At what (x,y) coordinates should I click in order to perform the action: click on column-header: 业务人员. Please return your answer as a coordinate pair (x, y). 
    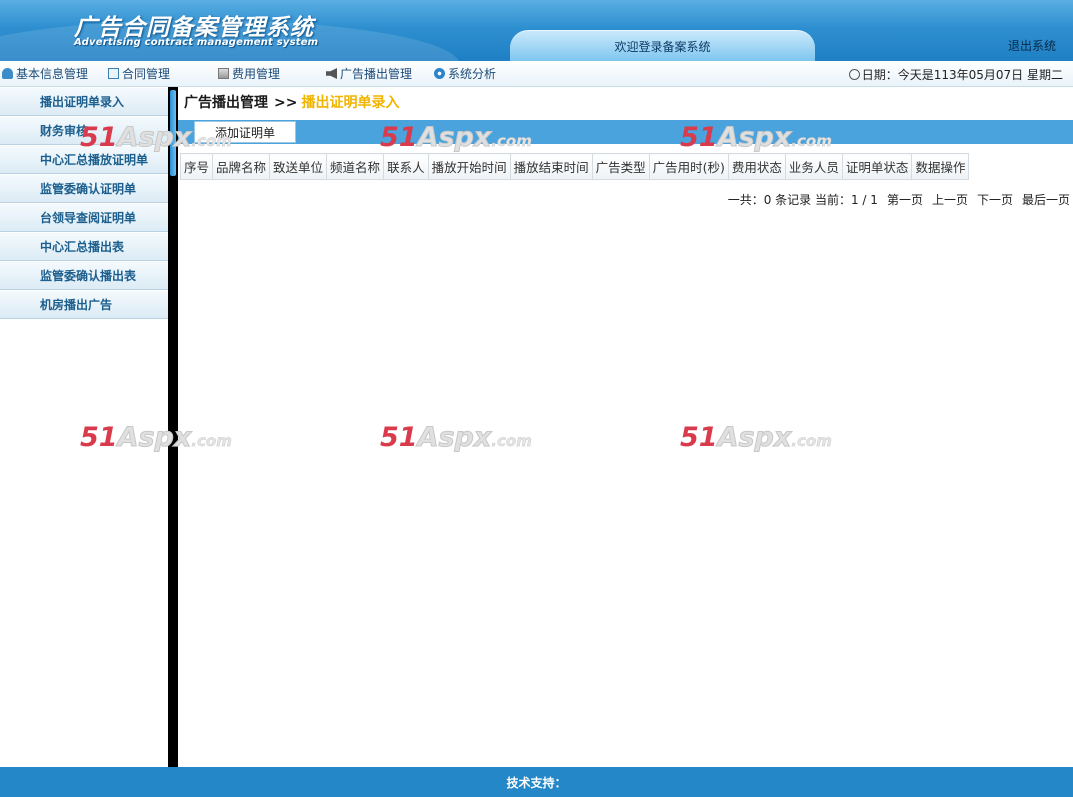
    Looking at the image, I should click on (813, 166).